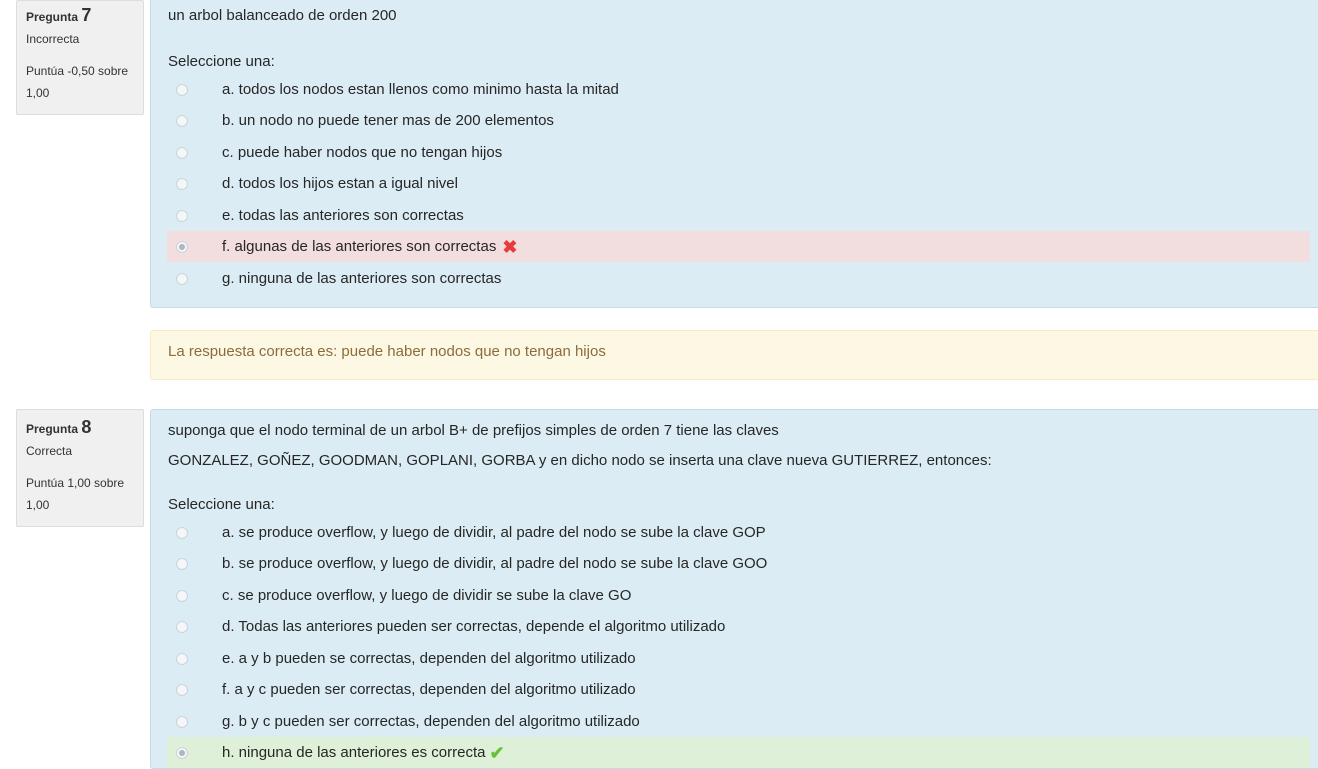 The width and height of the screenshot is (1318, 769). Describe the element at coordinates (738, 152) in the screenshot. I see `answer-option: c. puede haber nodos que no tengan hijos` at that location.